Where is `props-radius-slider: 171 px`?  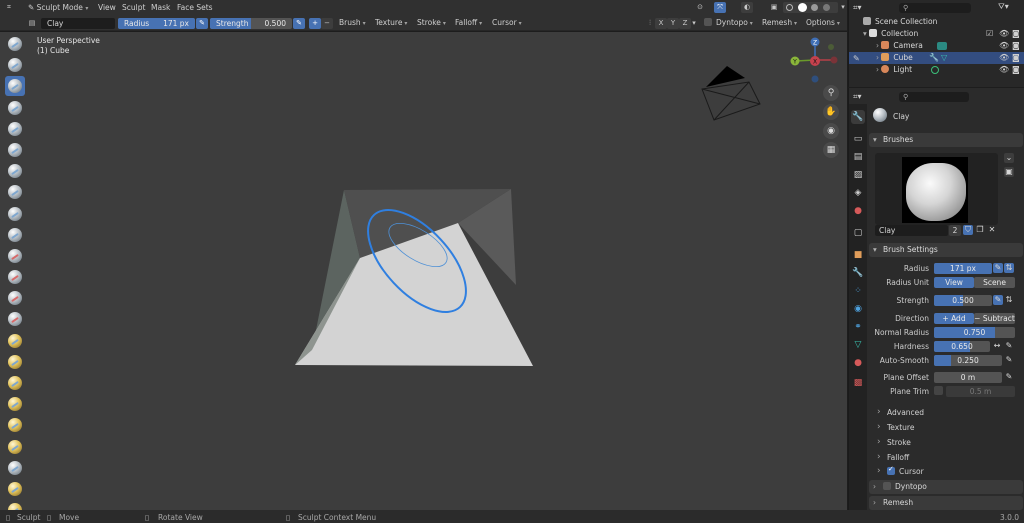
props-radius-slider: 171 px is located at coordinates (963, 268).